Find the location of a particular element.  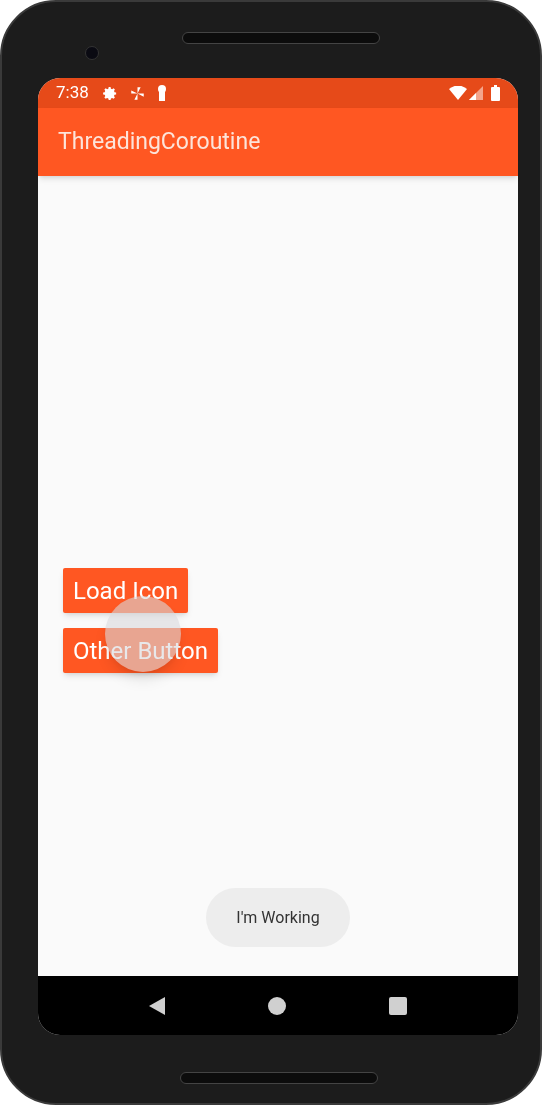

battery-icon is located at coordinates (495, 93).